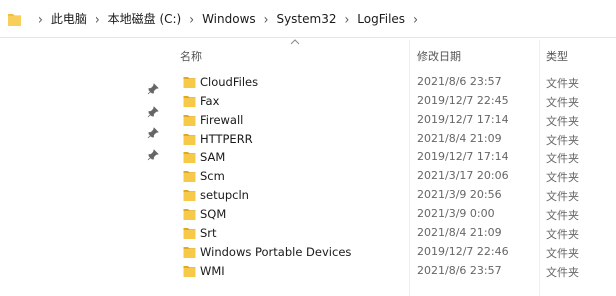 This screenshot has width=616, height=296. Describe the element at coordinates (439, 56) in the screenshot. I see `column-header-date: 修改日期` at that location.